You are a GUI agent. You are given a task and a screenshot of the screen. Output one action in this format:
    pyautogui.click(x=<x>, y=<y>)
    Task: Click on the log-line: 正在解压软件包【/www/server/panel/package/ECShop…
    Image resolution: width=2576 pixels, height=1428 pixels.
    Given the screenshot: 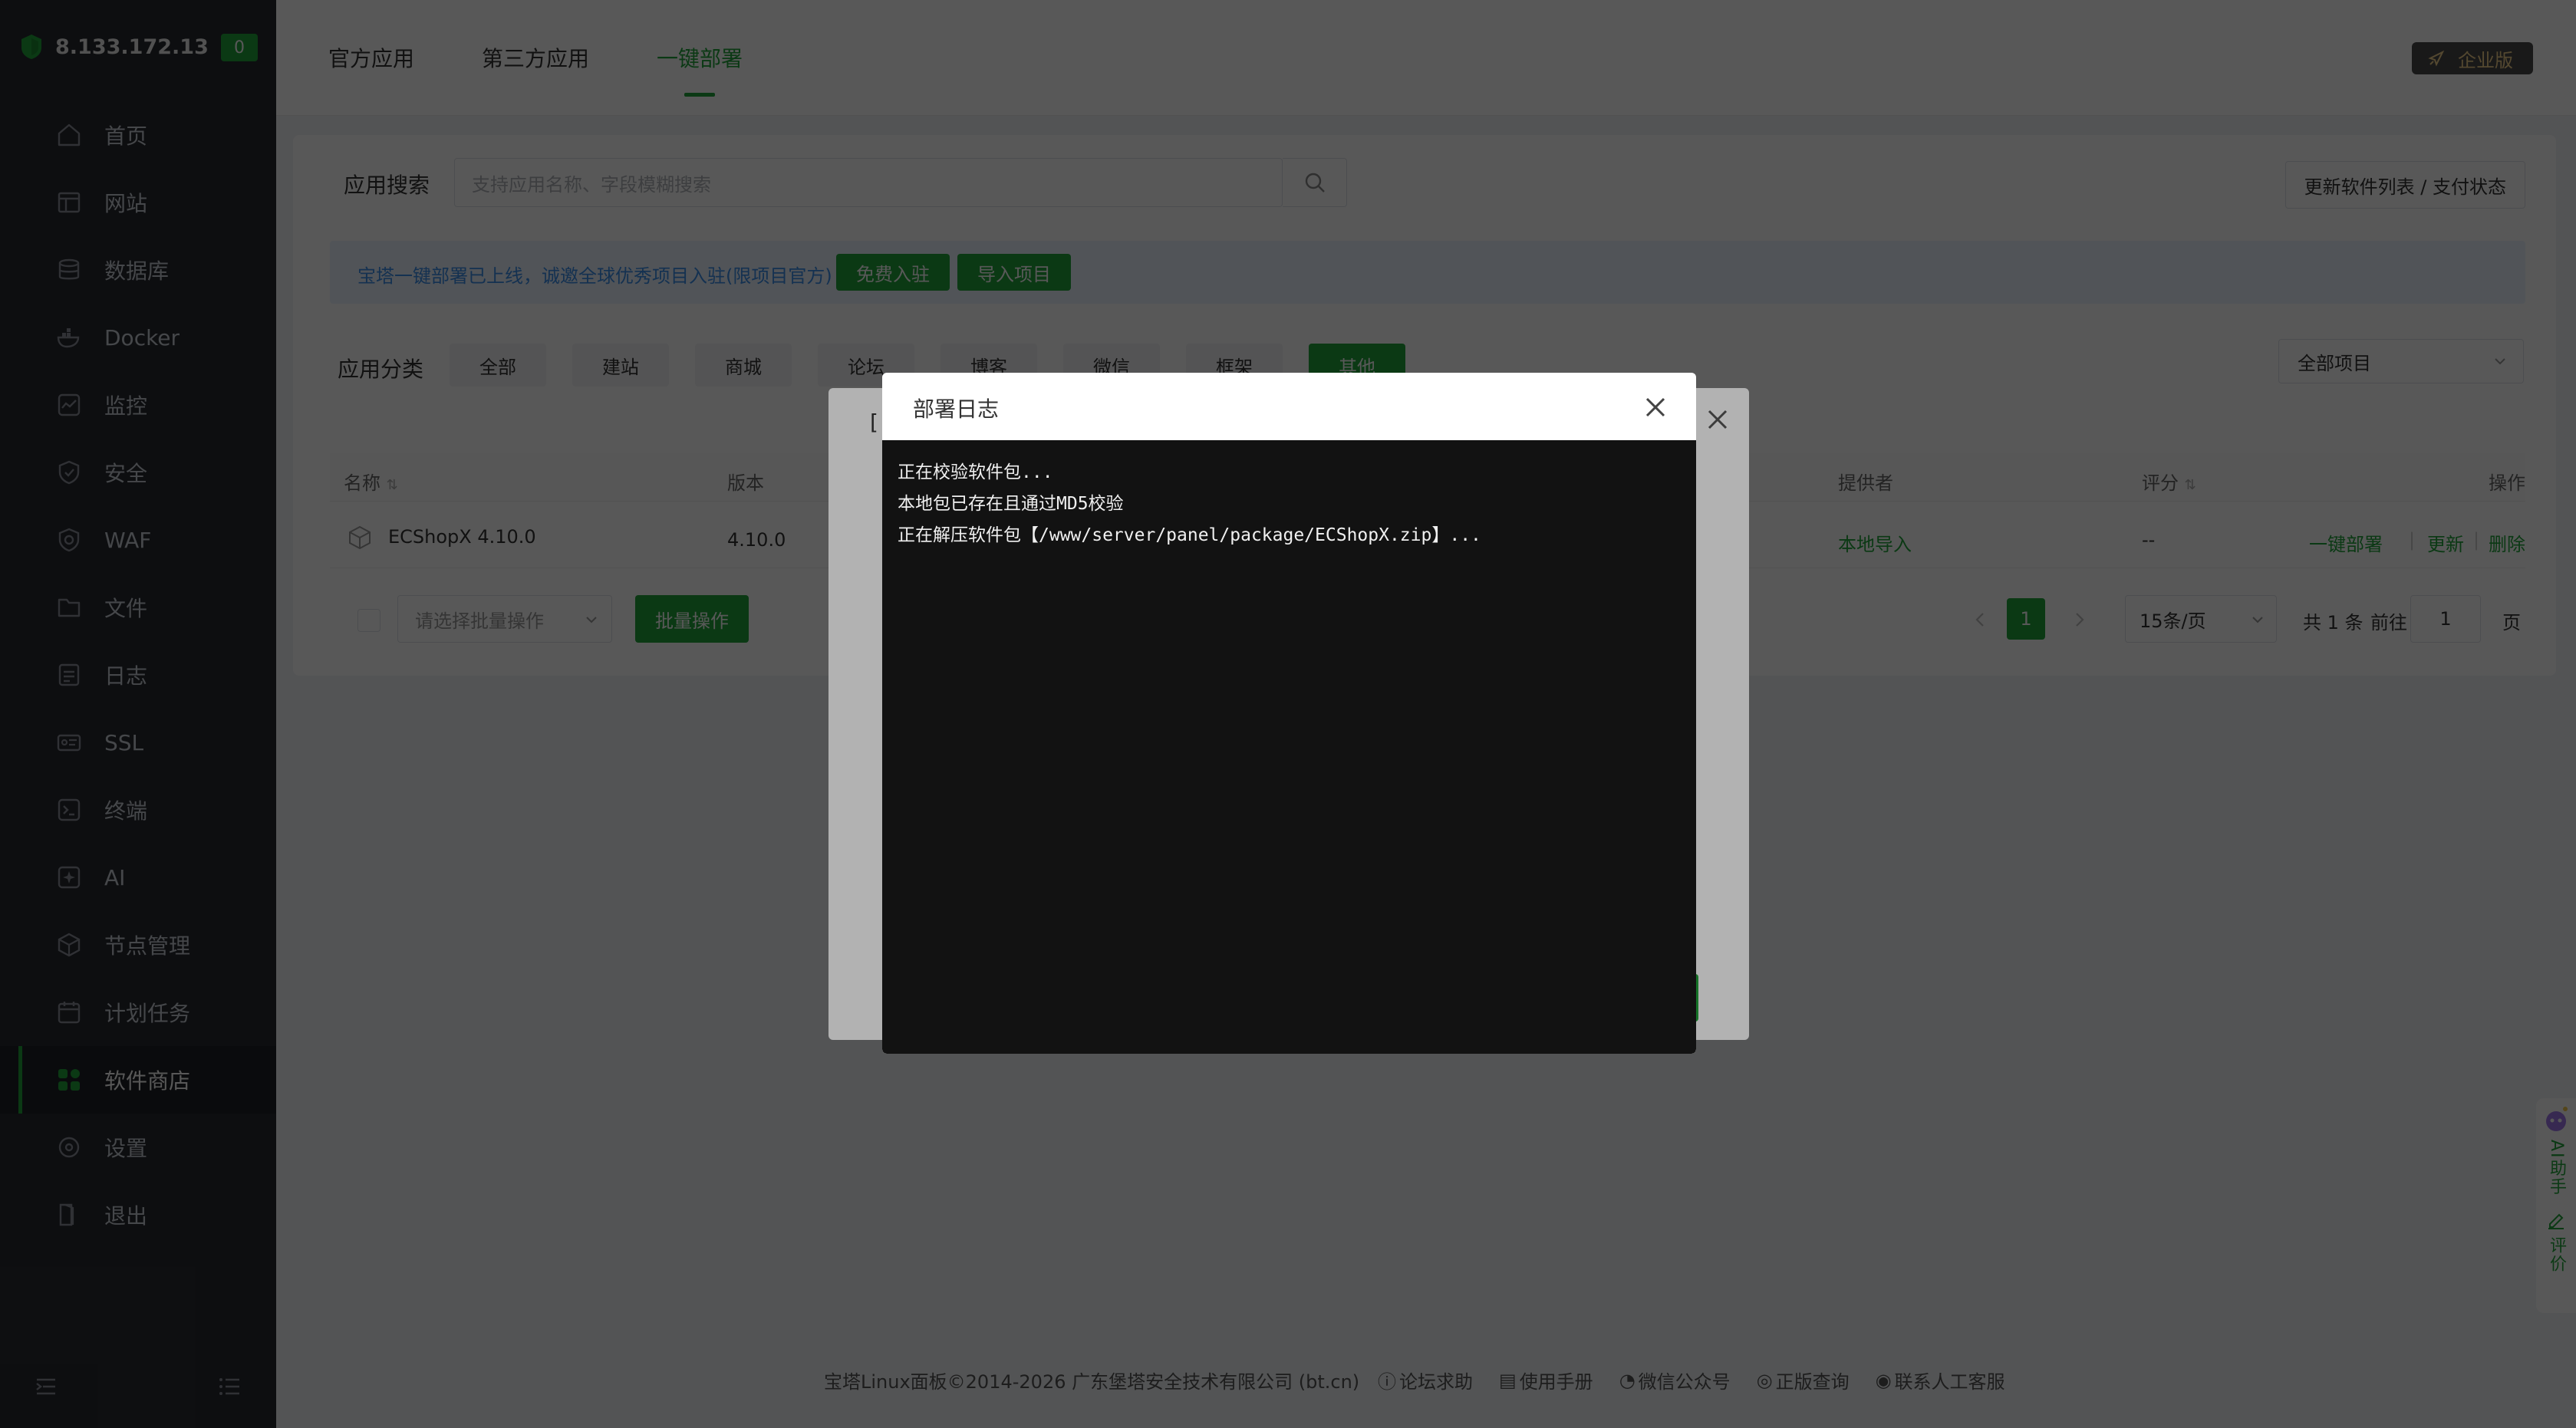 What is the action you would take?
    pyautogui.click(x=1189, y=535)
    